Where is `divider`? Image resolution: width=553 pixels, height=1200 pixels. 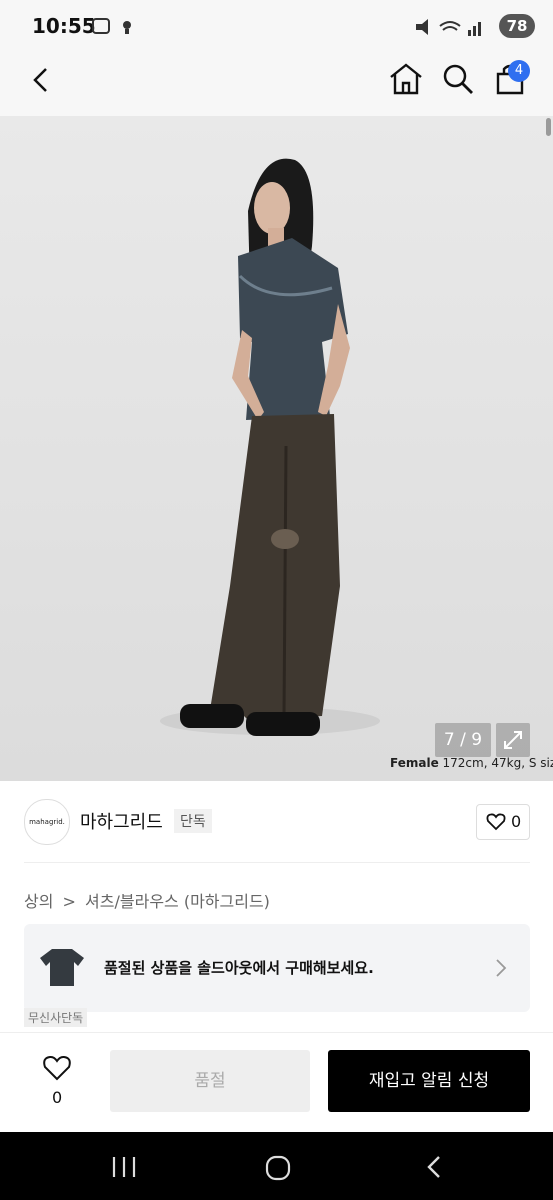
divider is located at coordinates (277, 862).